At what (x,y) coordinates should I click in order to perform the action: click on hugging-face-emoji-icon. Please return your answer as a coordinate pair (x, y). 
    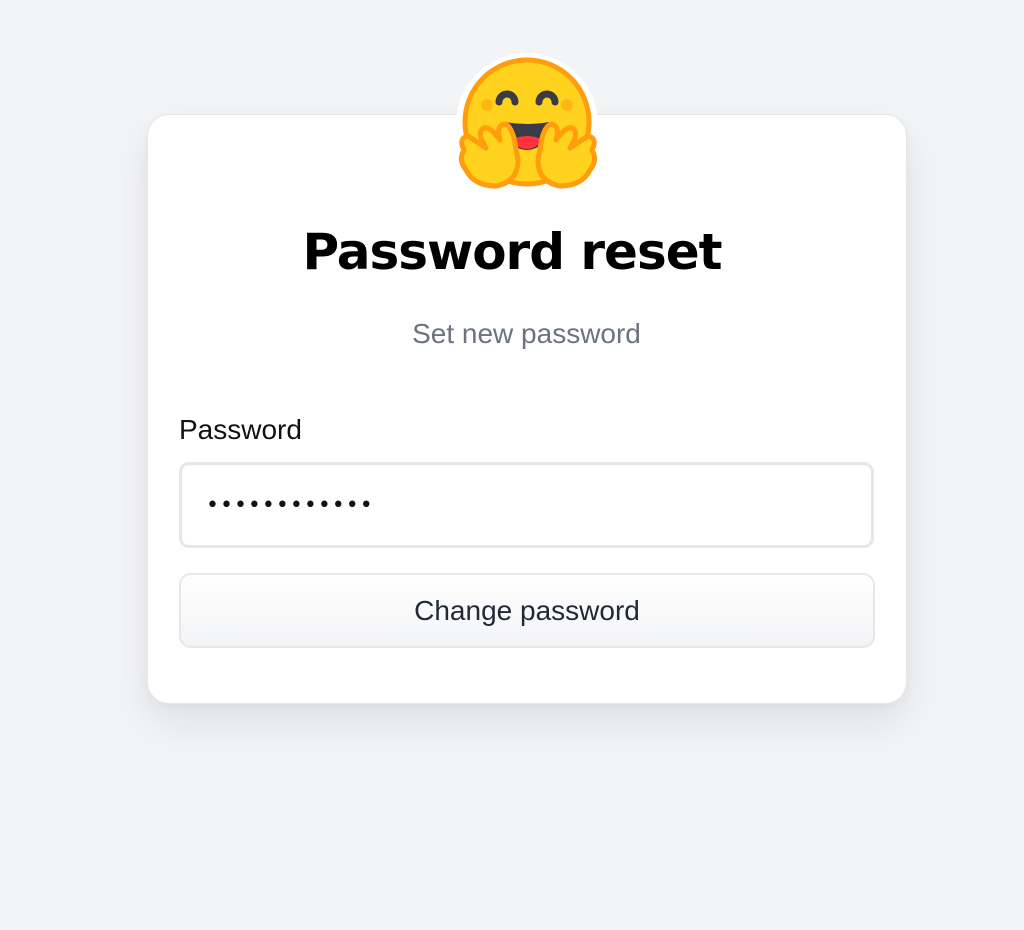
    Looking at the image, I should click on (527, 122).